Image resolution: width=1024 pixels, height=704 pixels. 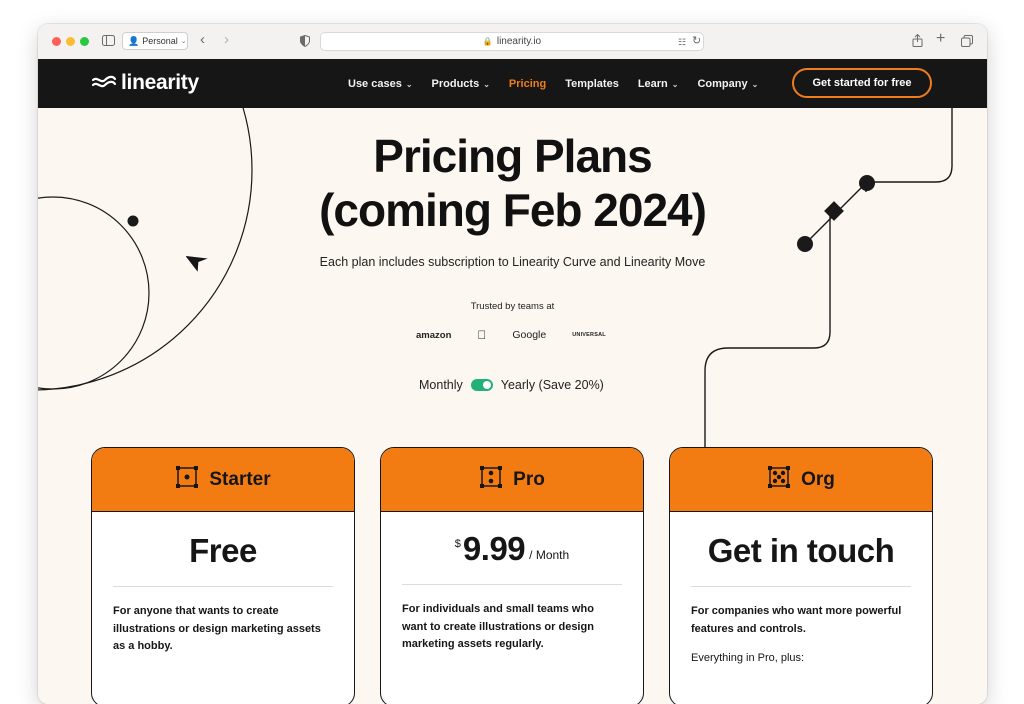 I want to click on linearity-logo-icon, so click(x=104, y=81).